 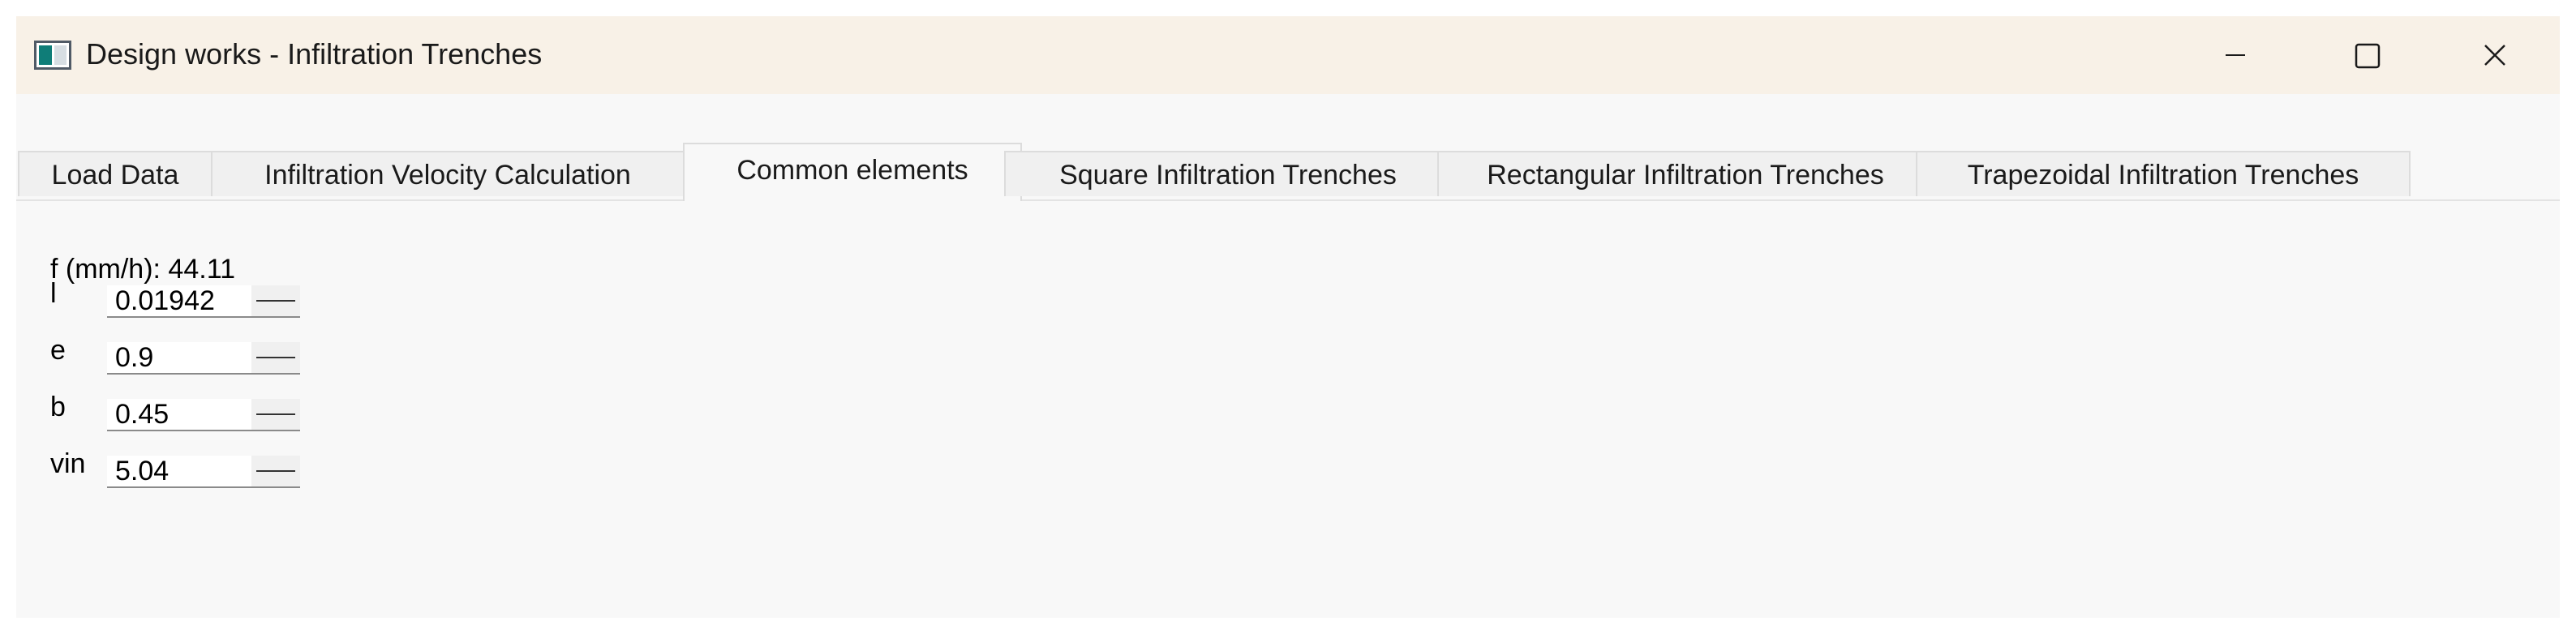 What do you see at coordinates (852, 172) in the screenshot?
I see `tab-common-elements: Common elements` at bounding box center [852, 172].